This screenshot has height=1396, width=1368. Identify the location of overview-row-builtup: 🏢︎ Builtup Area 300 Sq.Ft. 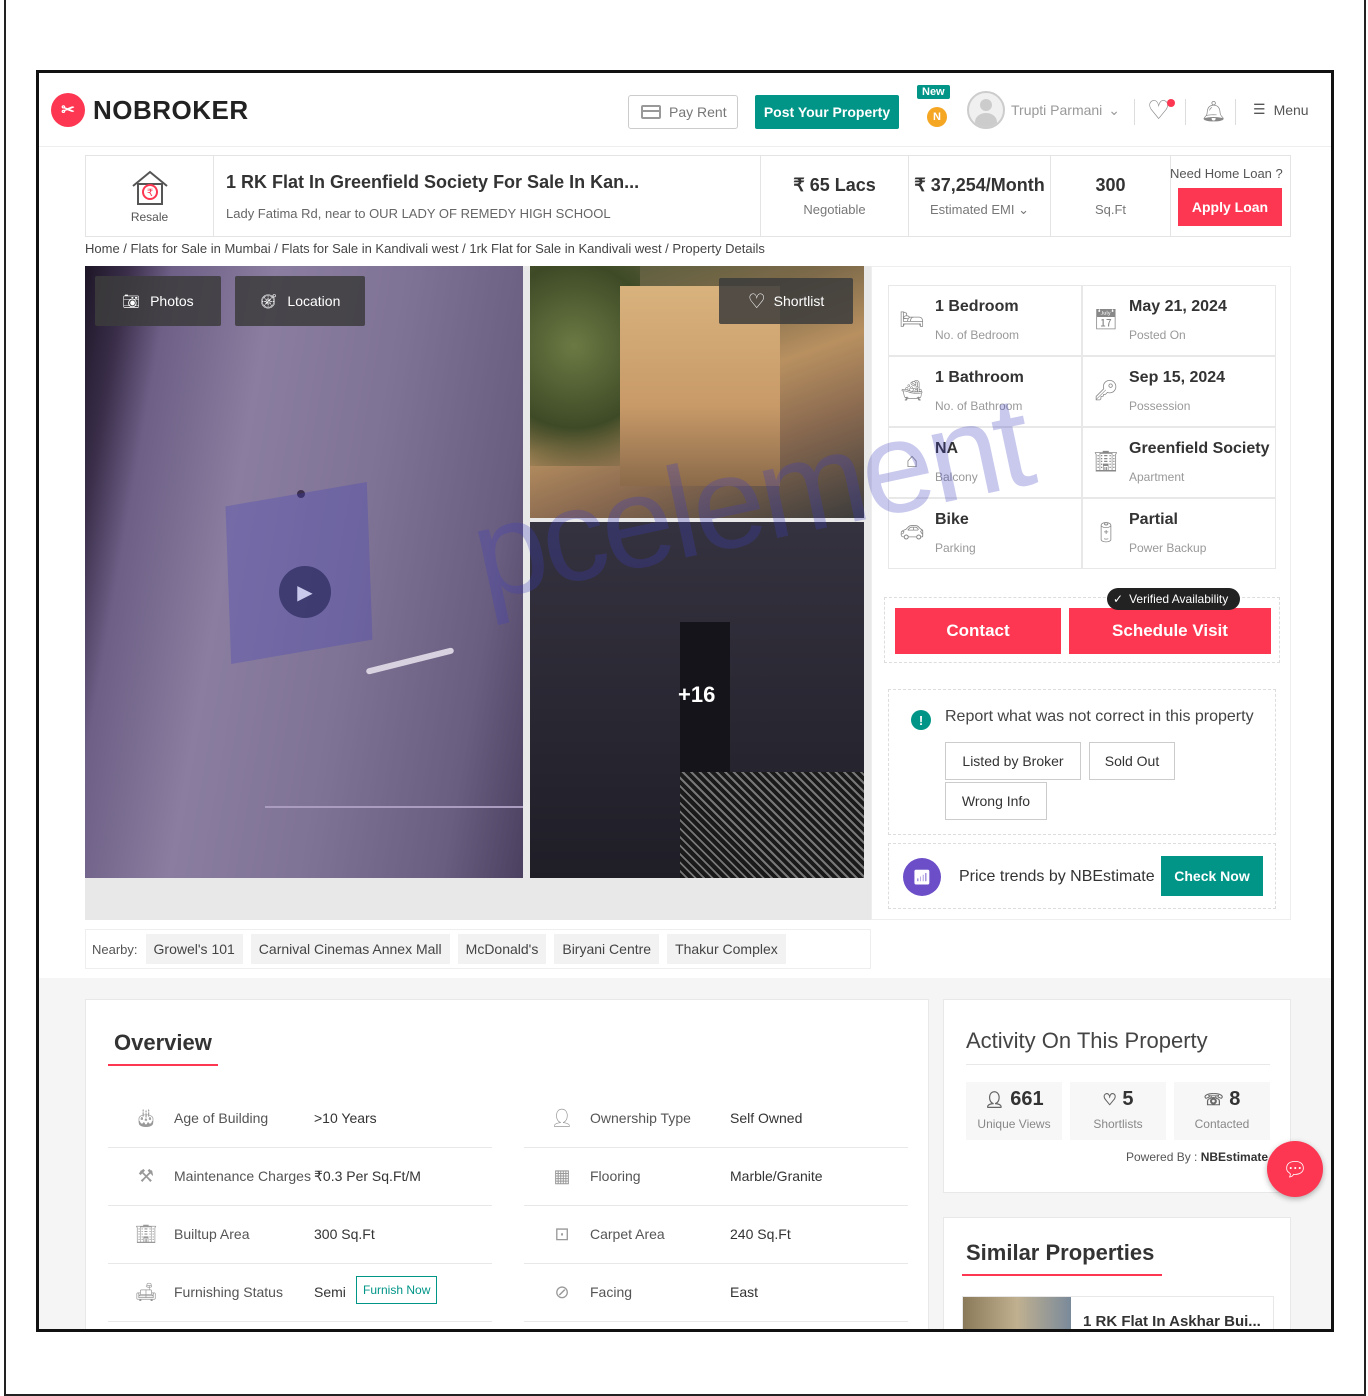
(300, 1236).